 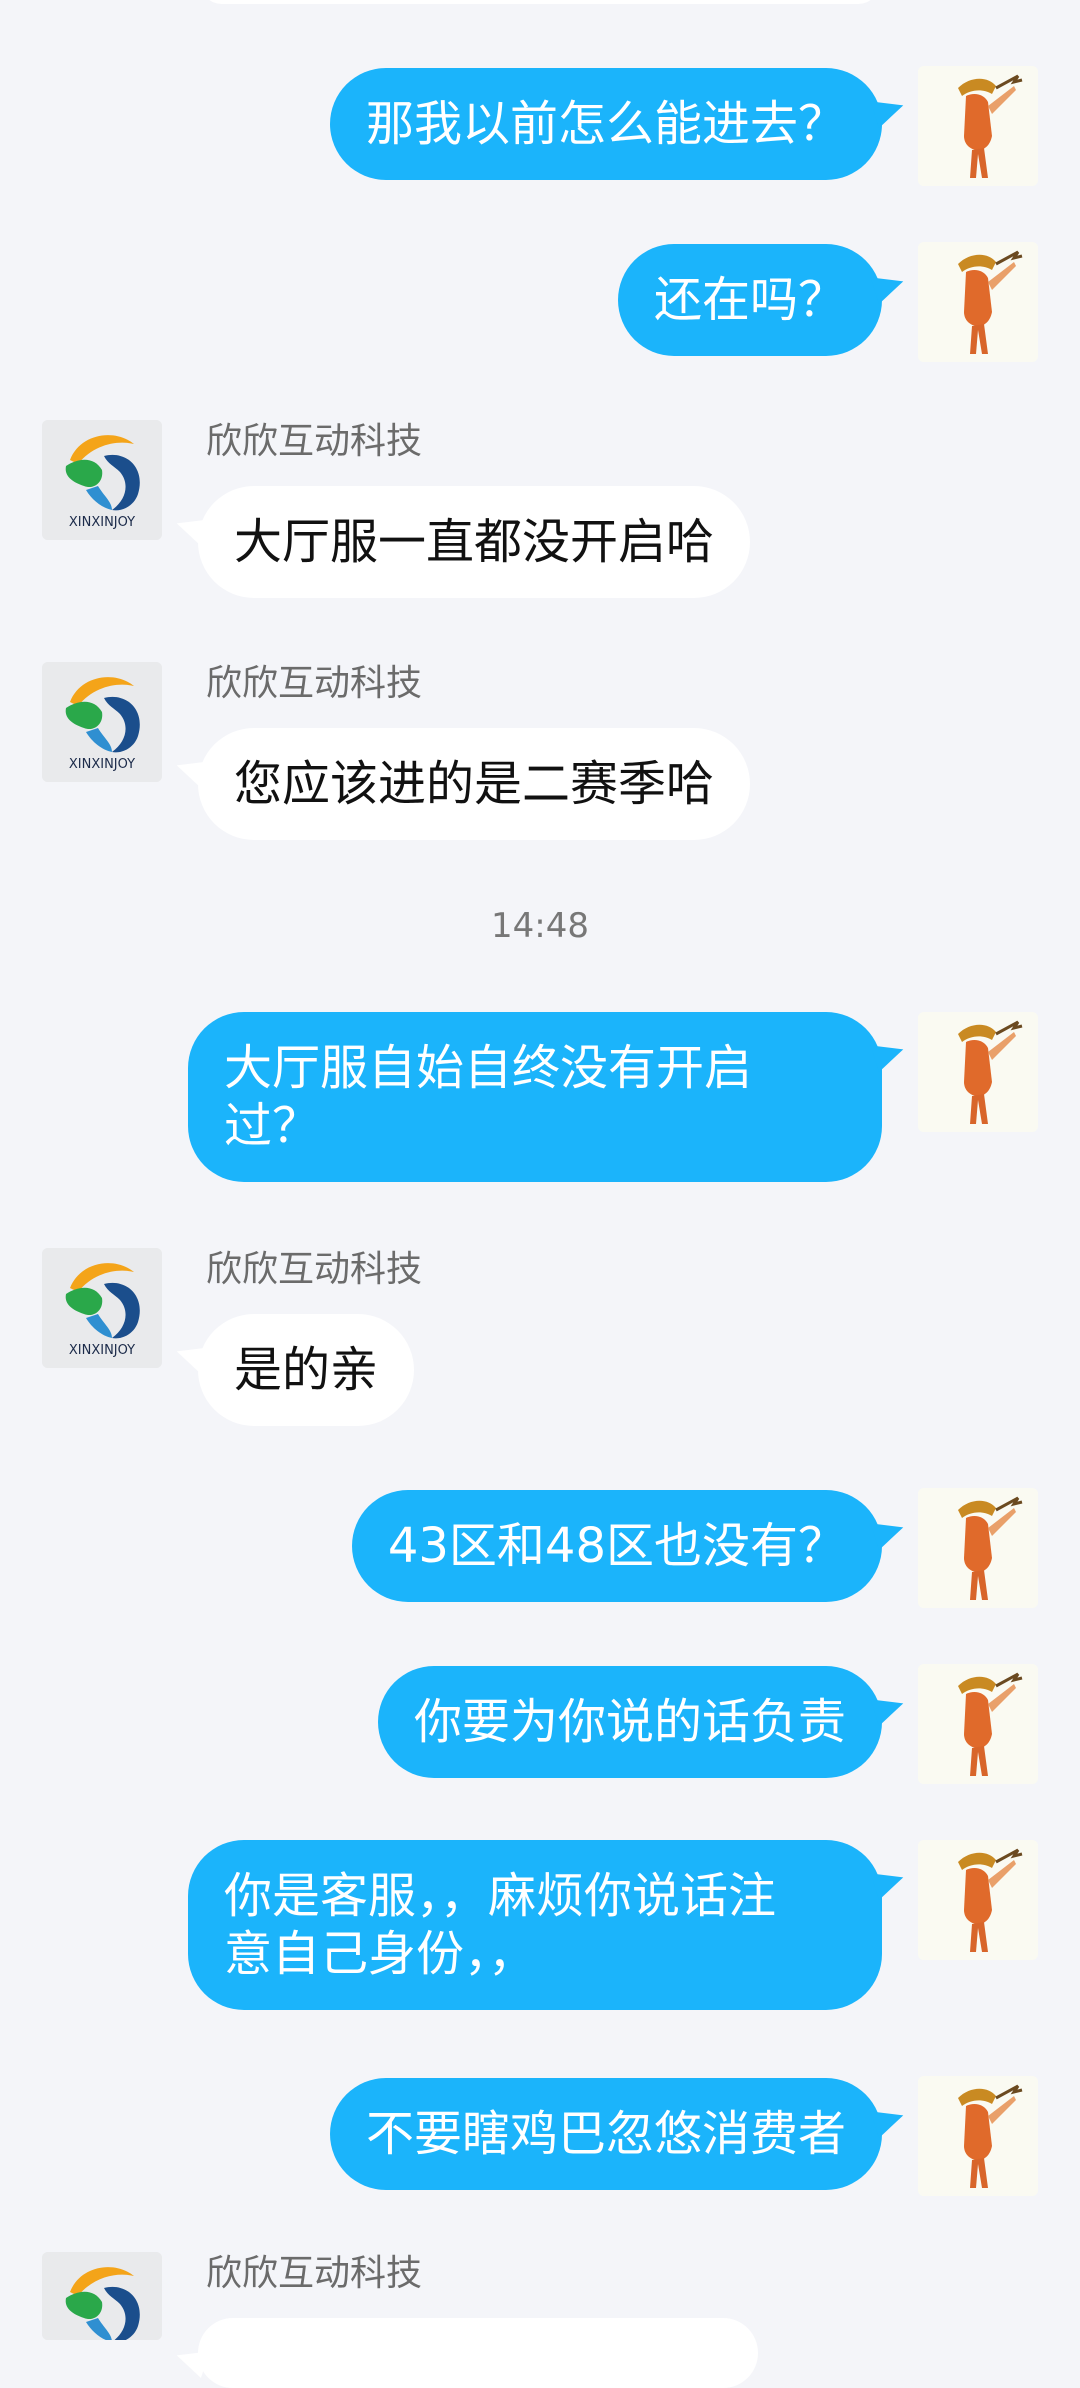 I want to click on outgoing-message-bubble: 那我以前怎么能进去？, so click(x=605, y=124).